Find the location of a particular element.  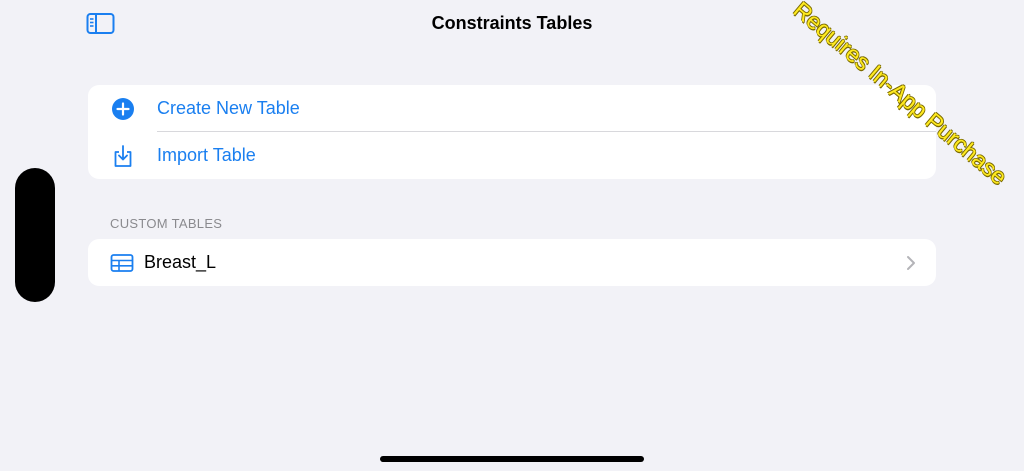

custom-tables-group: Breast_L is located at coordinates (512, 262).